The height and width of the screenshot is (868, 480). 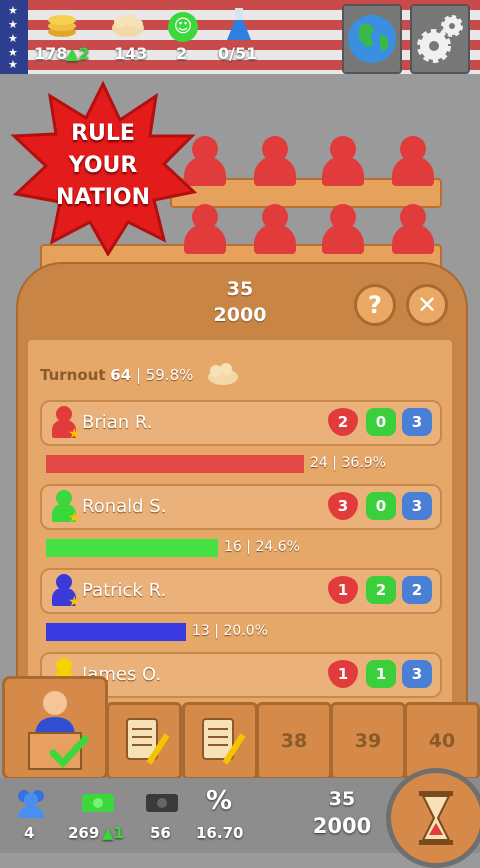 I want to click on candidate-name: Brian R., so click(x=117, y=422).